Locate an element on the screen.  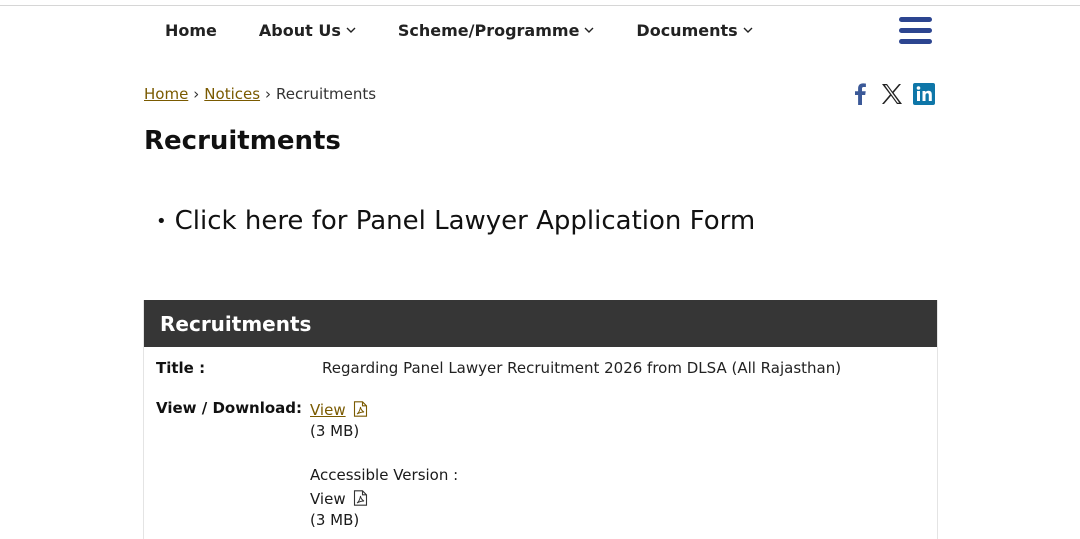
nav-item-scheme-programme: Scheme/Programme is located at coordinates (496, 30).